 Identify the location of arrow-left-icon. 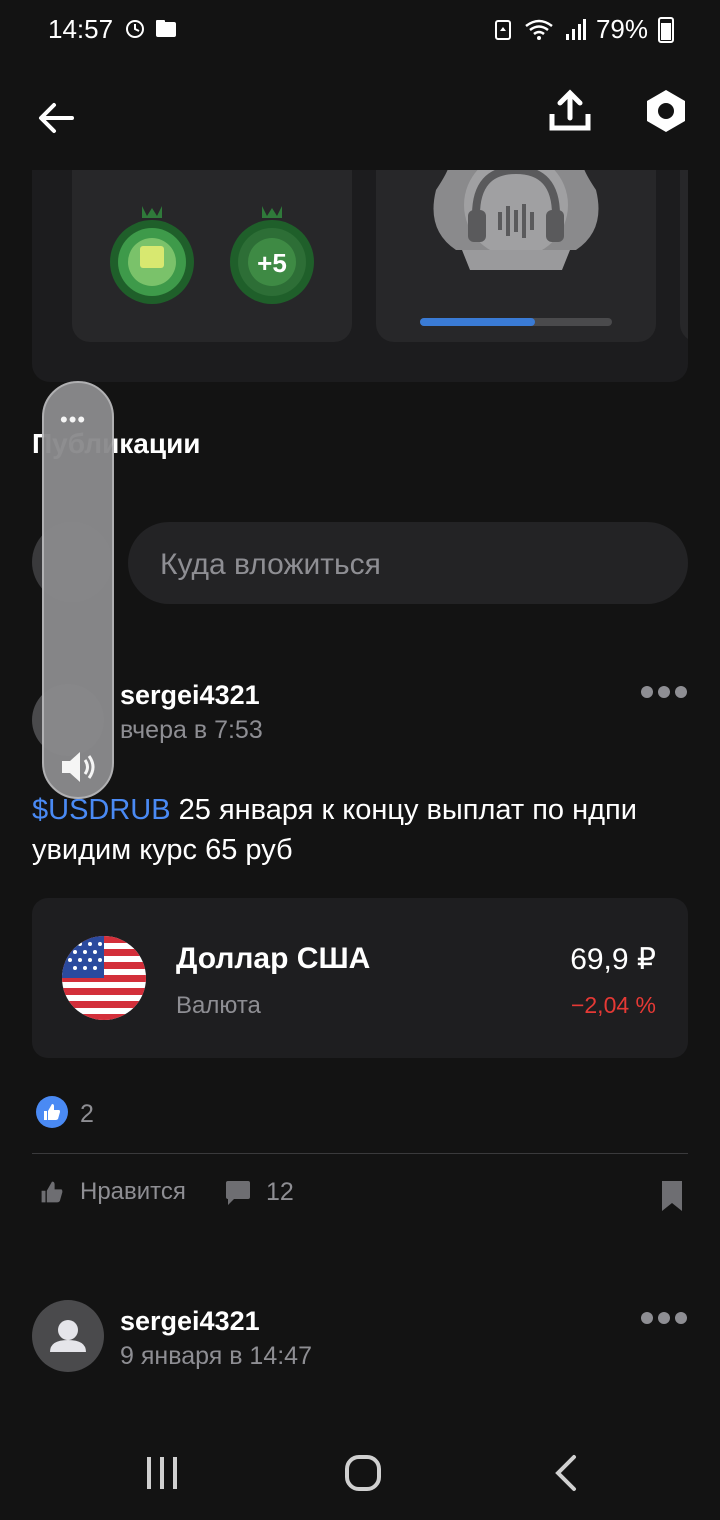
(56, 118).